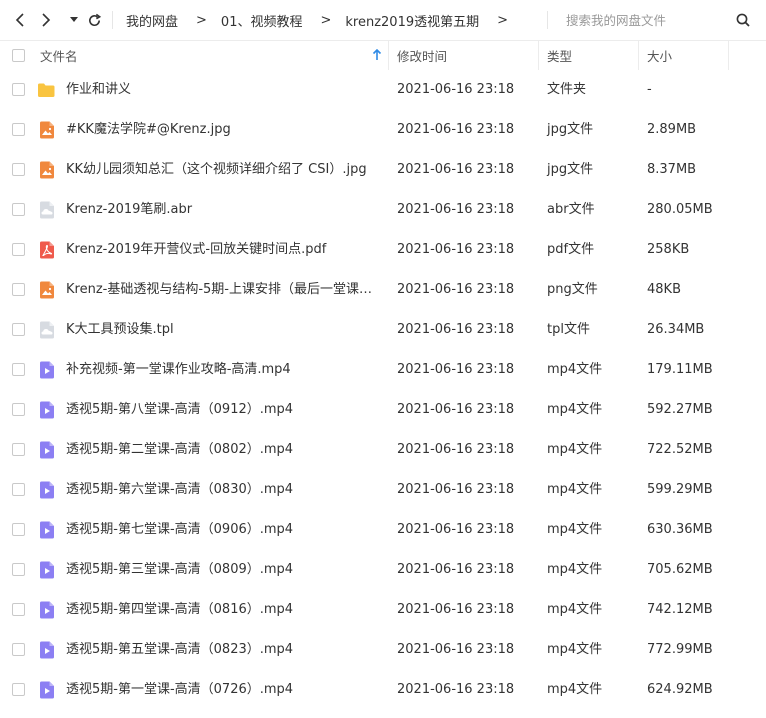  Describe the element at coordinates (47, 250) in the screenshot. I see `pdf-file-icon` at that location.